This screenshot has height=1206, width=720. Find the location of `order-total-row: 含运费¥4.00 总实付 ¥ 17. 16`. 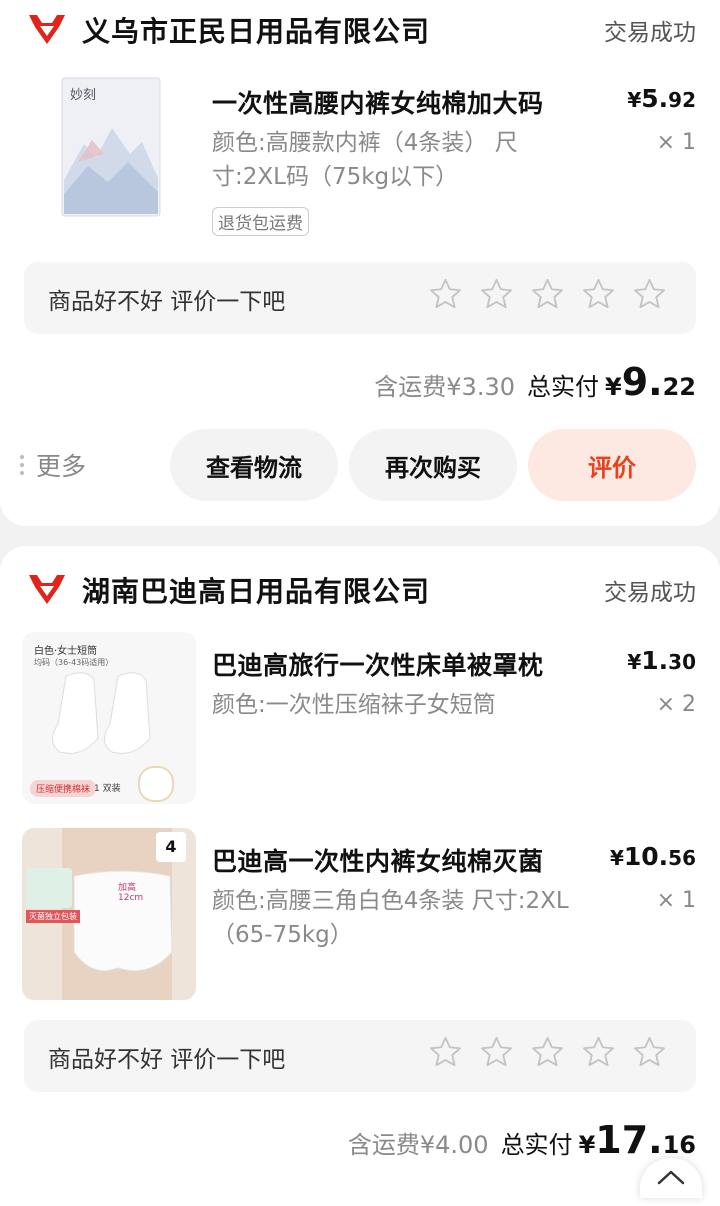

order-total-row: 含运费¥4.00 总实付 ¥ 17. 16 is located at coordinates (522, 1140).